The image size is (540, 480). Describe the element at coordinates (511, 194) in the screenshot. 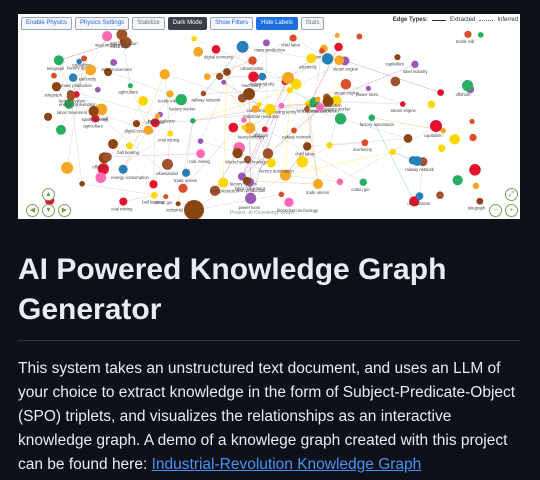

I see `fit-view-icon: ⤢` at that location.